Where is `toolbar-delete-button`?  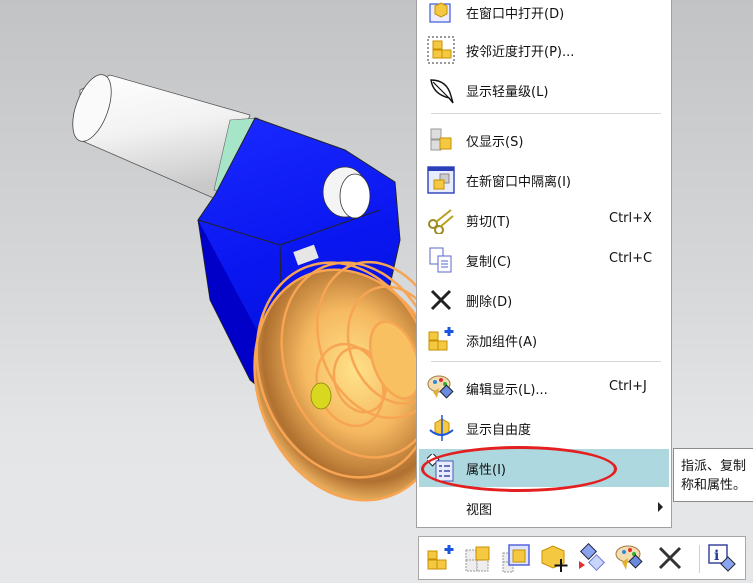
toolbar-delete-button is located at coordinates (670, 558).